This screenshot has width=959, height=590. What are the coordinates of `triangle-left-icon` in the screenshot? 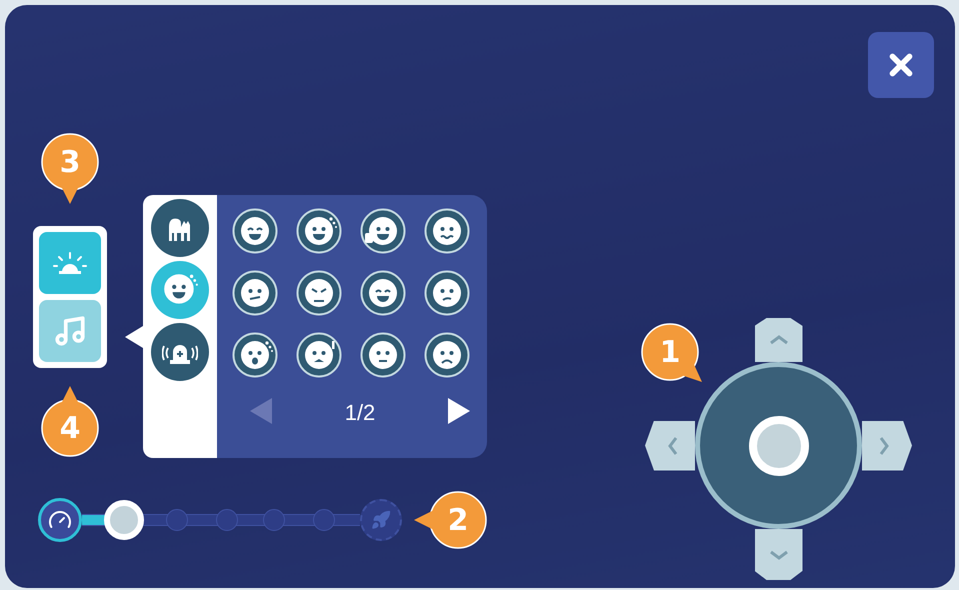 It's located at (261, 411).